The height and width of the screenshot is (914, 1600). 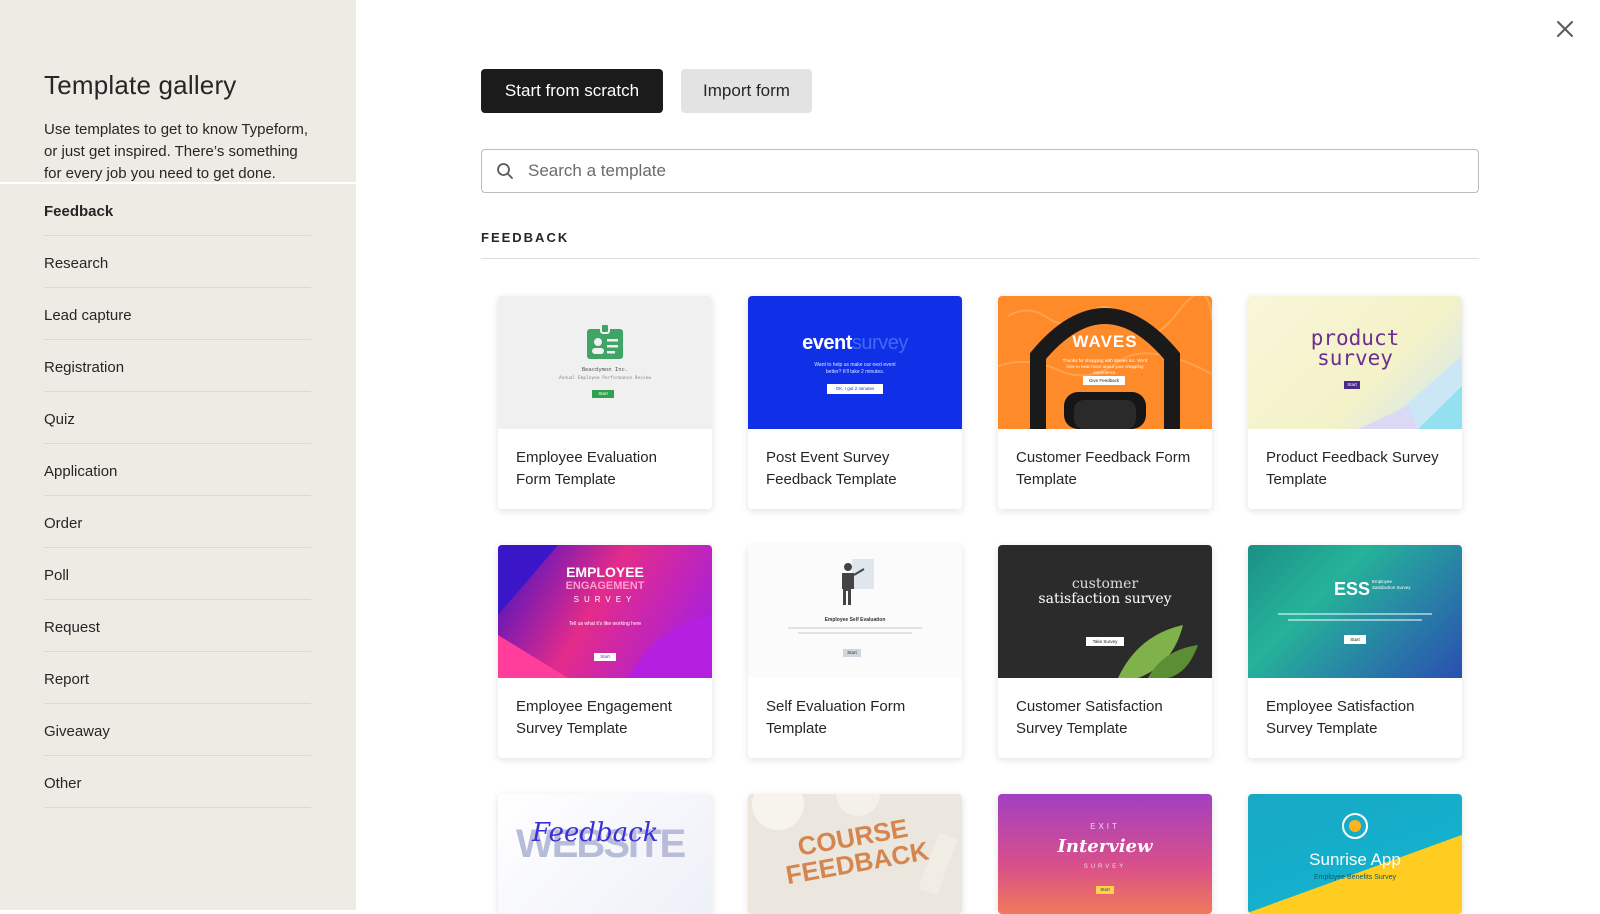 I want to click on category-giveaway: Giveaway, so click(x=177, y=730).